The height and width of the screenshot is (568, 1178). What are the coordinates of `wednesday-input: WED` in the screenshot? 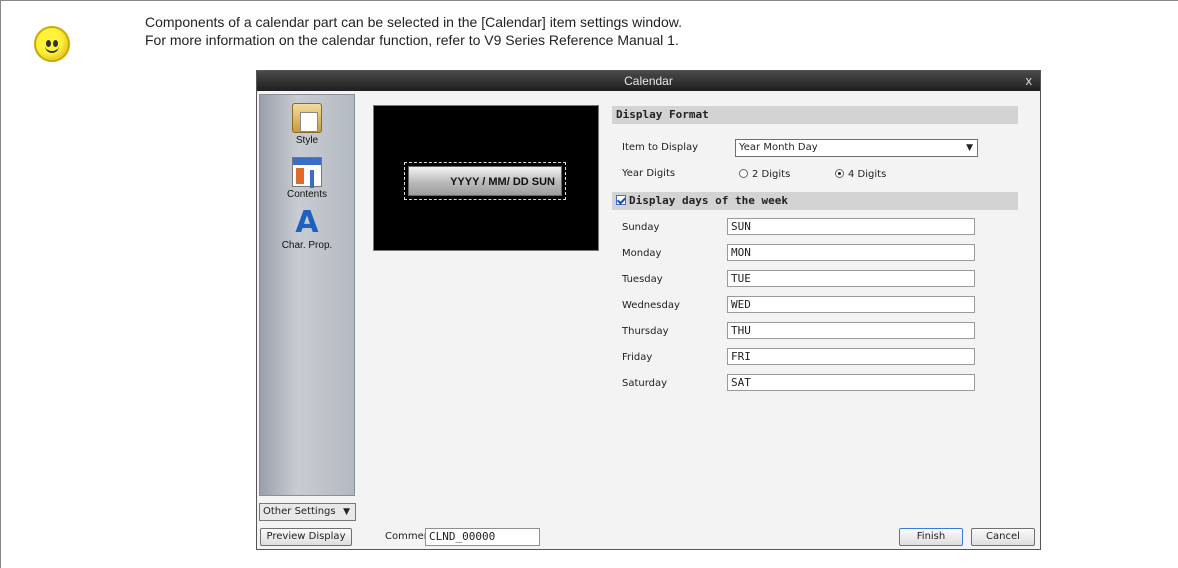 It's located at (851, 304).